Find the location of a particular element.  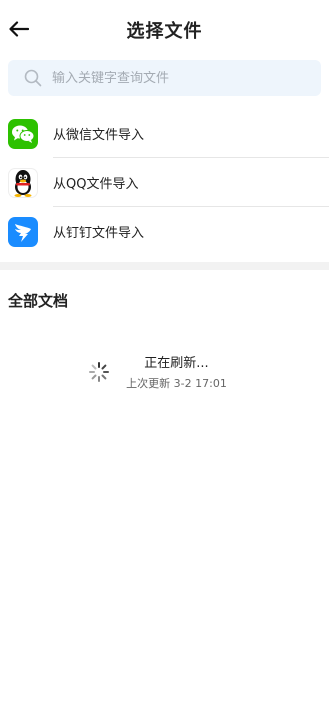

wechat-icon is located at coordinates (23, 133).